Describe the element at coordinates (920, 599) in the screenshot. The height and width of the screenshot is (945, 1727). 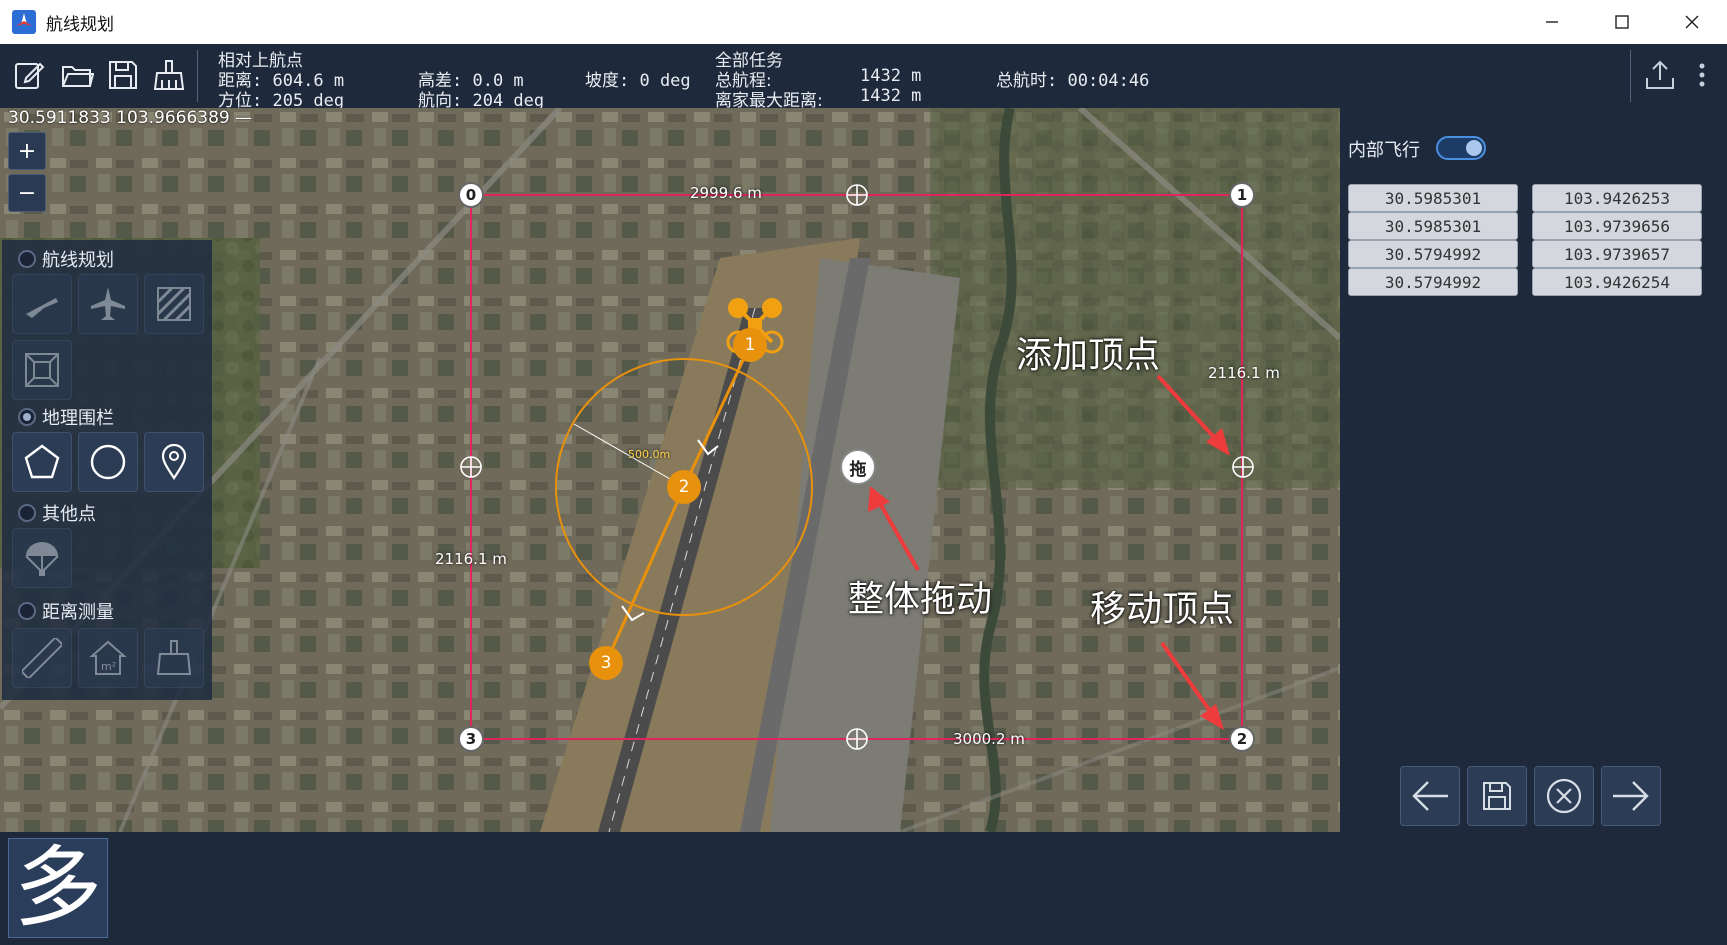
I see `annotation-drag-whole: 整体拖动` at that location.